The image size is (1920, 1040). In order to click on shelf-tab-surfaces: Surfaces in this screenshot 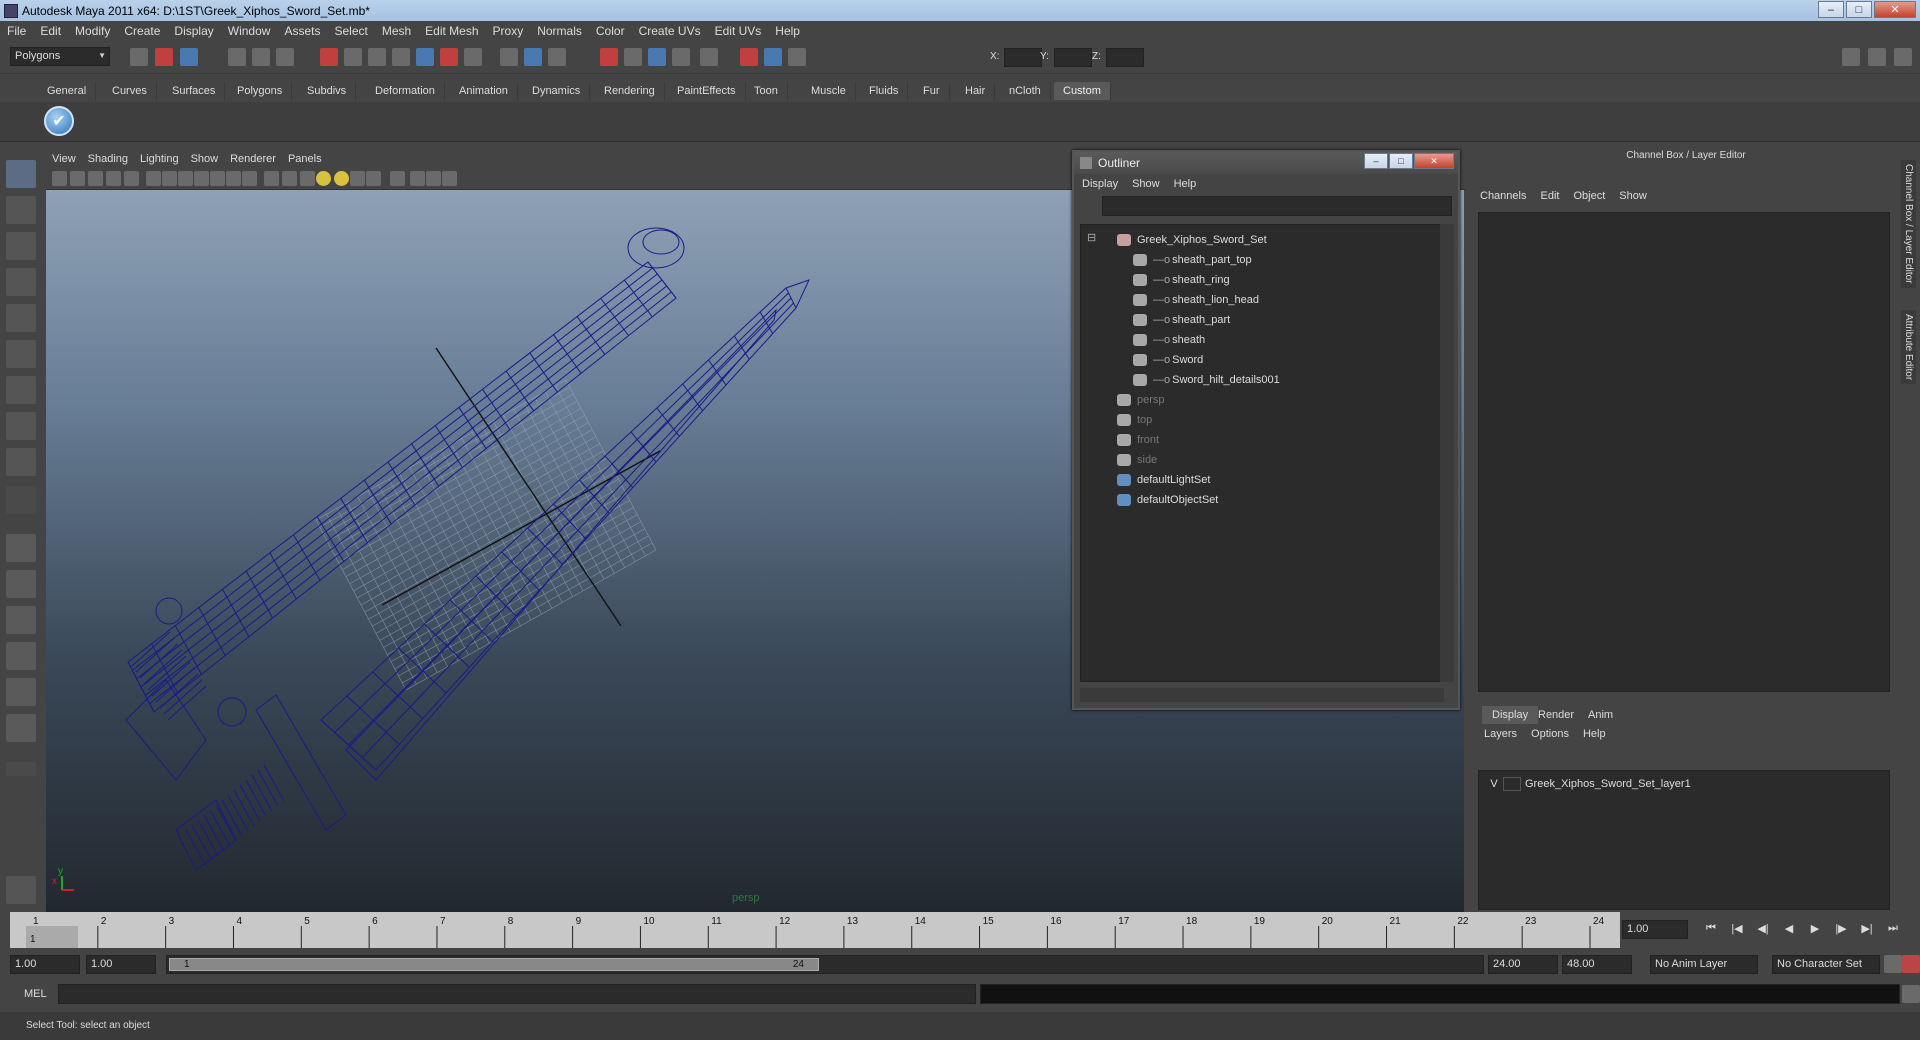, I will do `click(194, 91)`.